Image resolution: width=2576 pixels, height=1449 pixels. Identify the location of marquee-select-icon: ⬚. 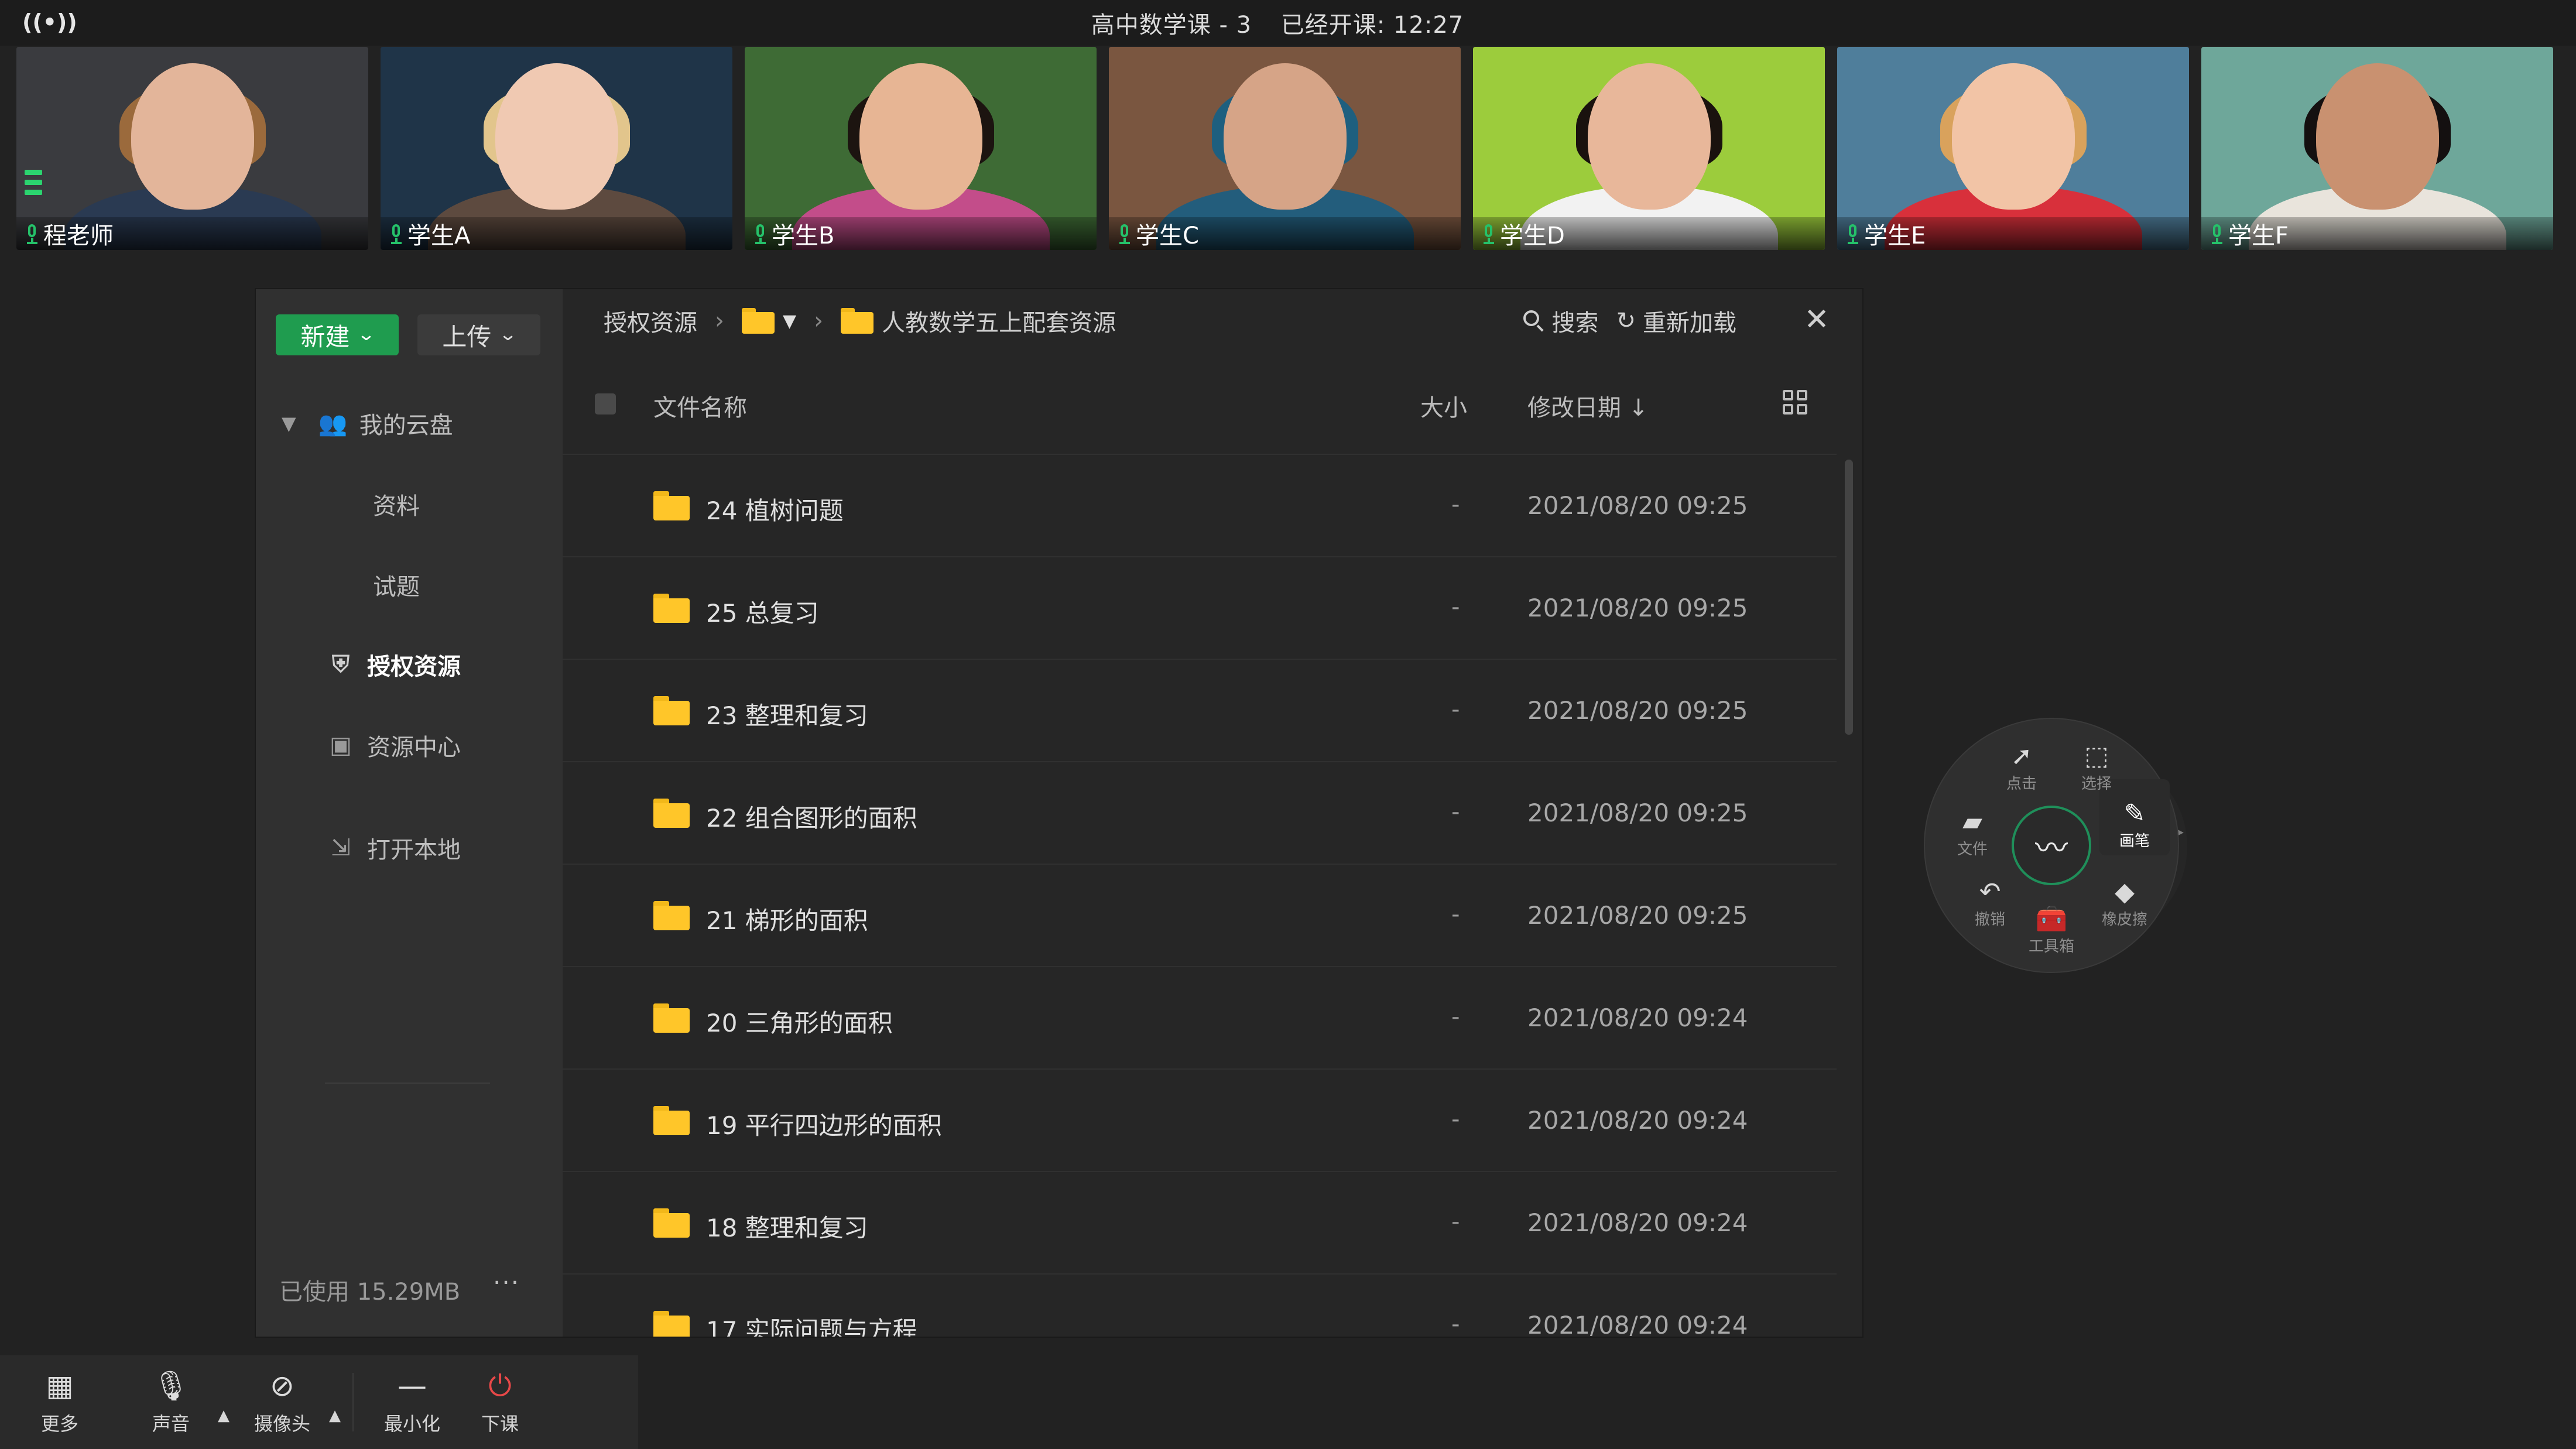
(2096, 756).